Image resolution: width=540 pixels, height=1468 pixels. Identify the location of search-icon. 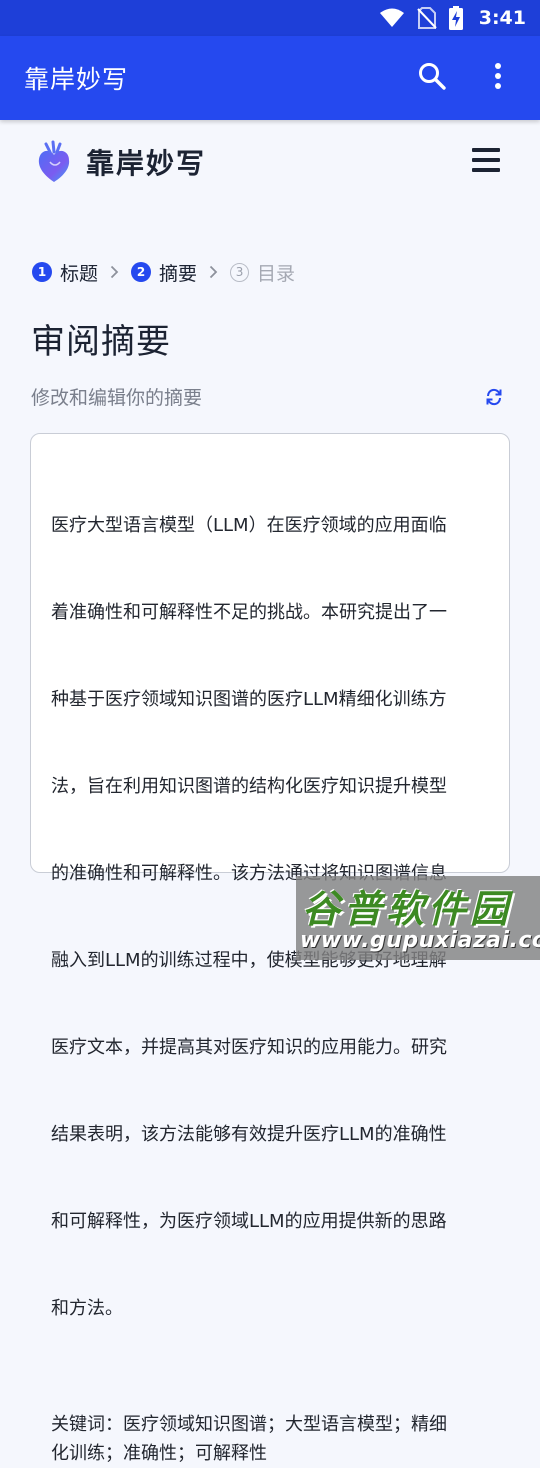
(432, 78).